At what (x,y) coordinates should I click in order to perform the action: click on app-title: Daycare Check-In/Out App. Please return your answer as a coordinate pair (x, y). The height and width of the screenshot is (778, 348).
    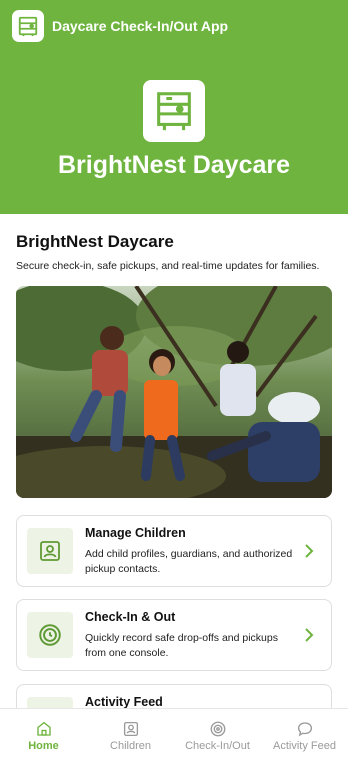
    Looking at the image, I should click on (140, 26).